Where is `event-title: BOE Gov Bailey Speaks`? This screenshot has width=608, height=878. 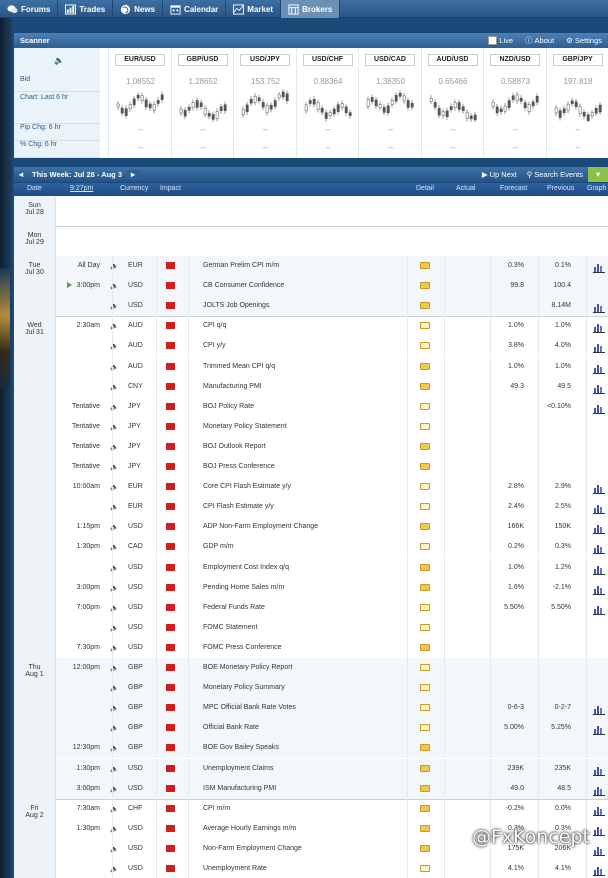 event-title: BOE Gov Bailey Speaks is located at coordinates (241, 747).